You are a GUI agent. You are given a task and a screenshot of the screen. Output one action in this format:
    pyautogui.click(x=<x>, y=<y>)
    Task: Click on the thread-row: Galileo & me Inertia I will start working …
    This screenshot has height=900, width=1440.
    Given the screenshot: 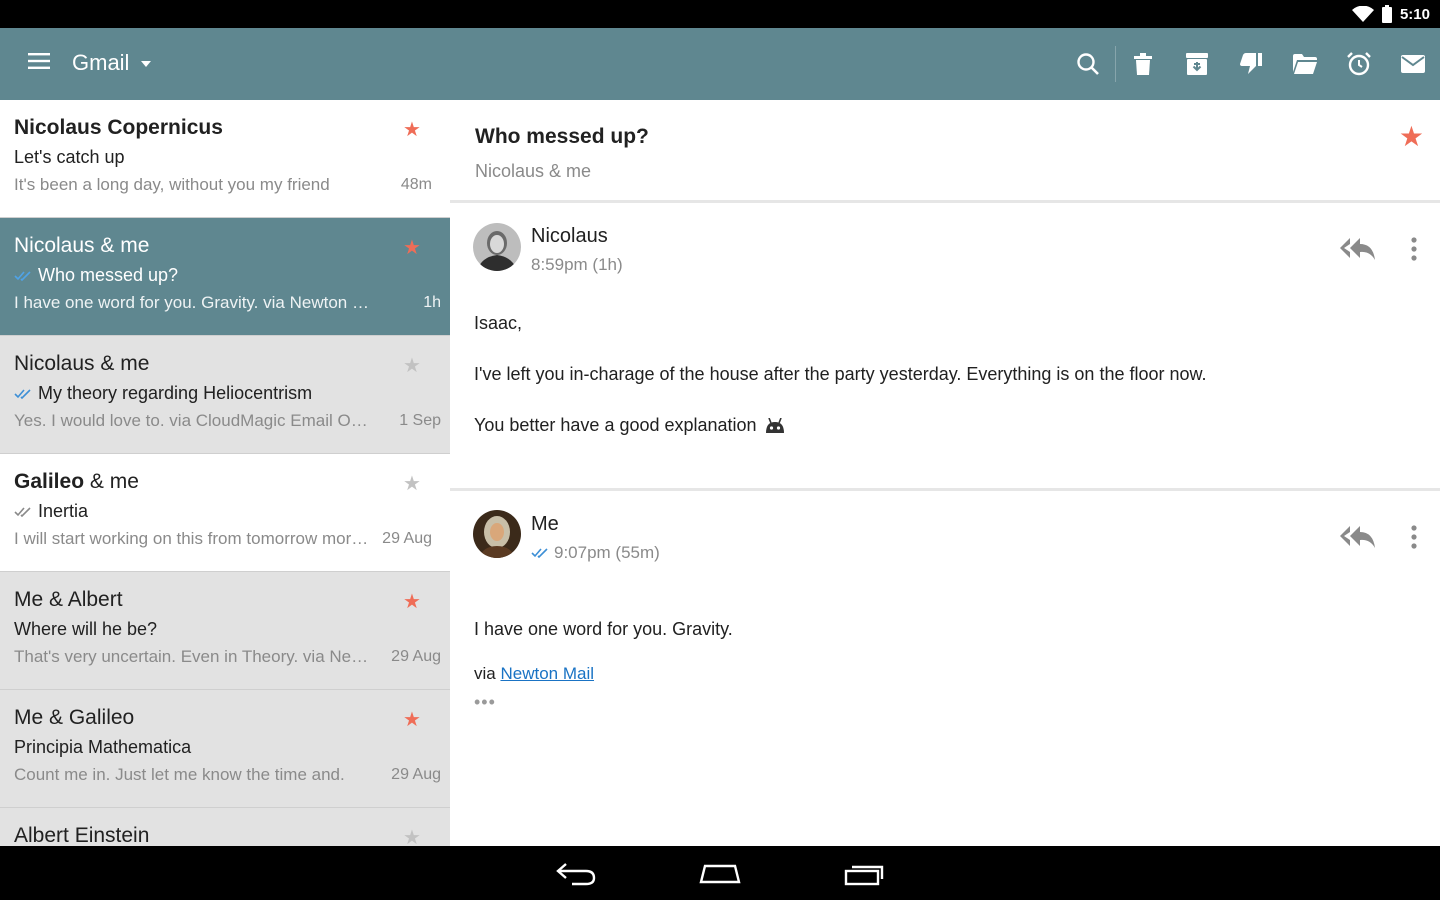 What is the action you would take?
    pyautogui.click(x=225, y=513)
    